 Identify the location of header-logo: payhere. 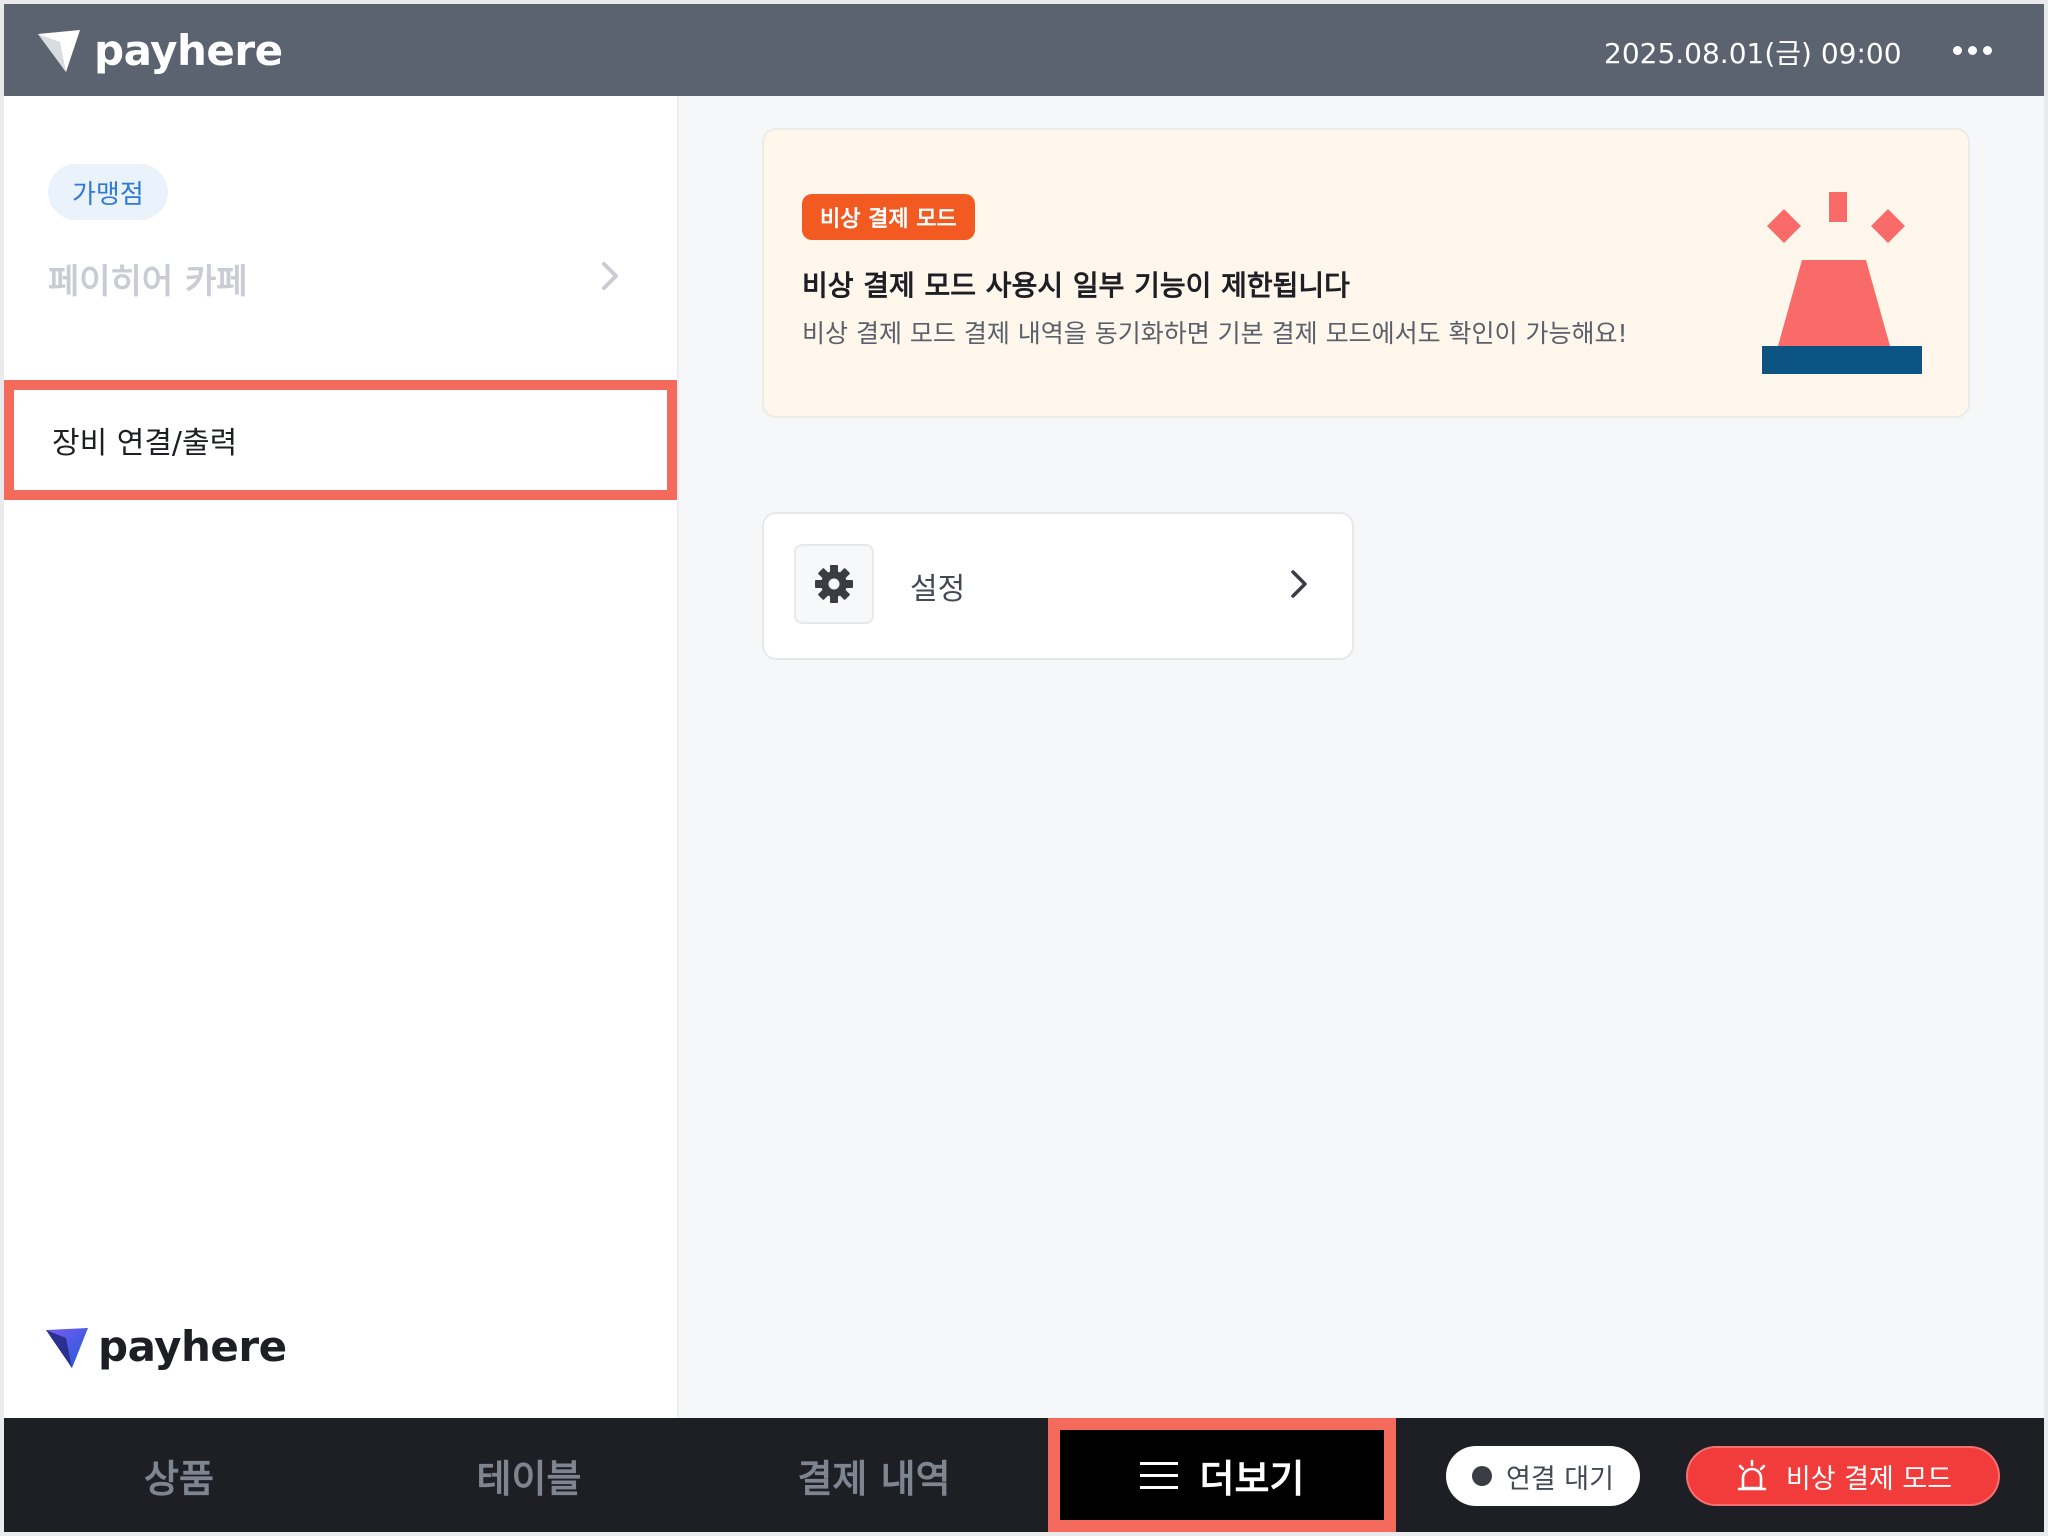
(159, 50).